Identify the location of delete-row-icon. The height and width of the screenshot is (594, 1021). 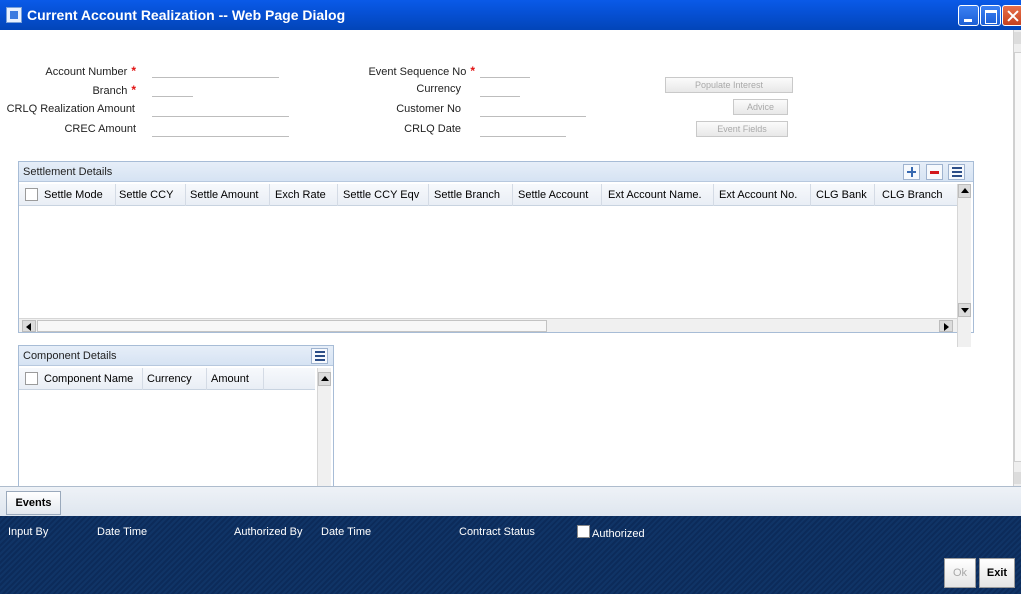
(934, 172).